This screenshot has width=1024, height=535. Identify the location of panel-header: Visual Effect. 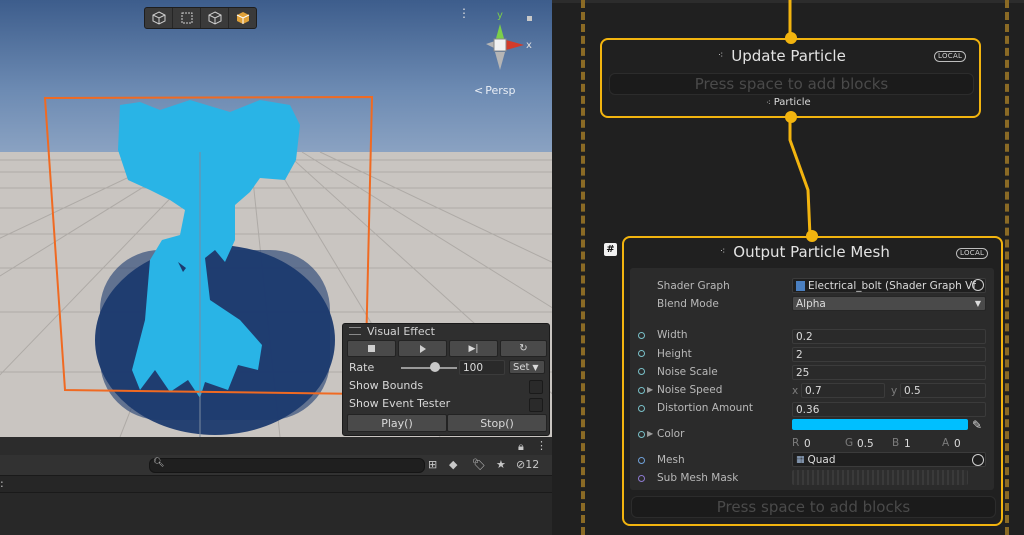
(446, 331).